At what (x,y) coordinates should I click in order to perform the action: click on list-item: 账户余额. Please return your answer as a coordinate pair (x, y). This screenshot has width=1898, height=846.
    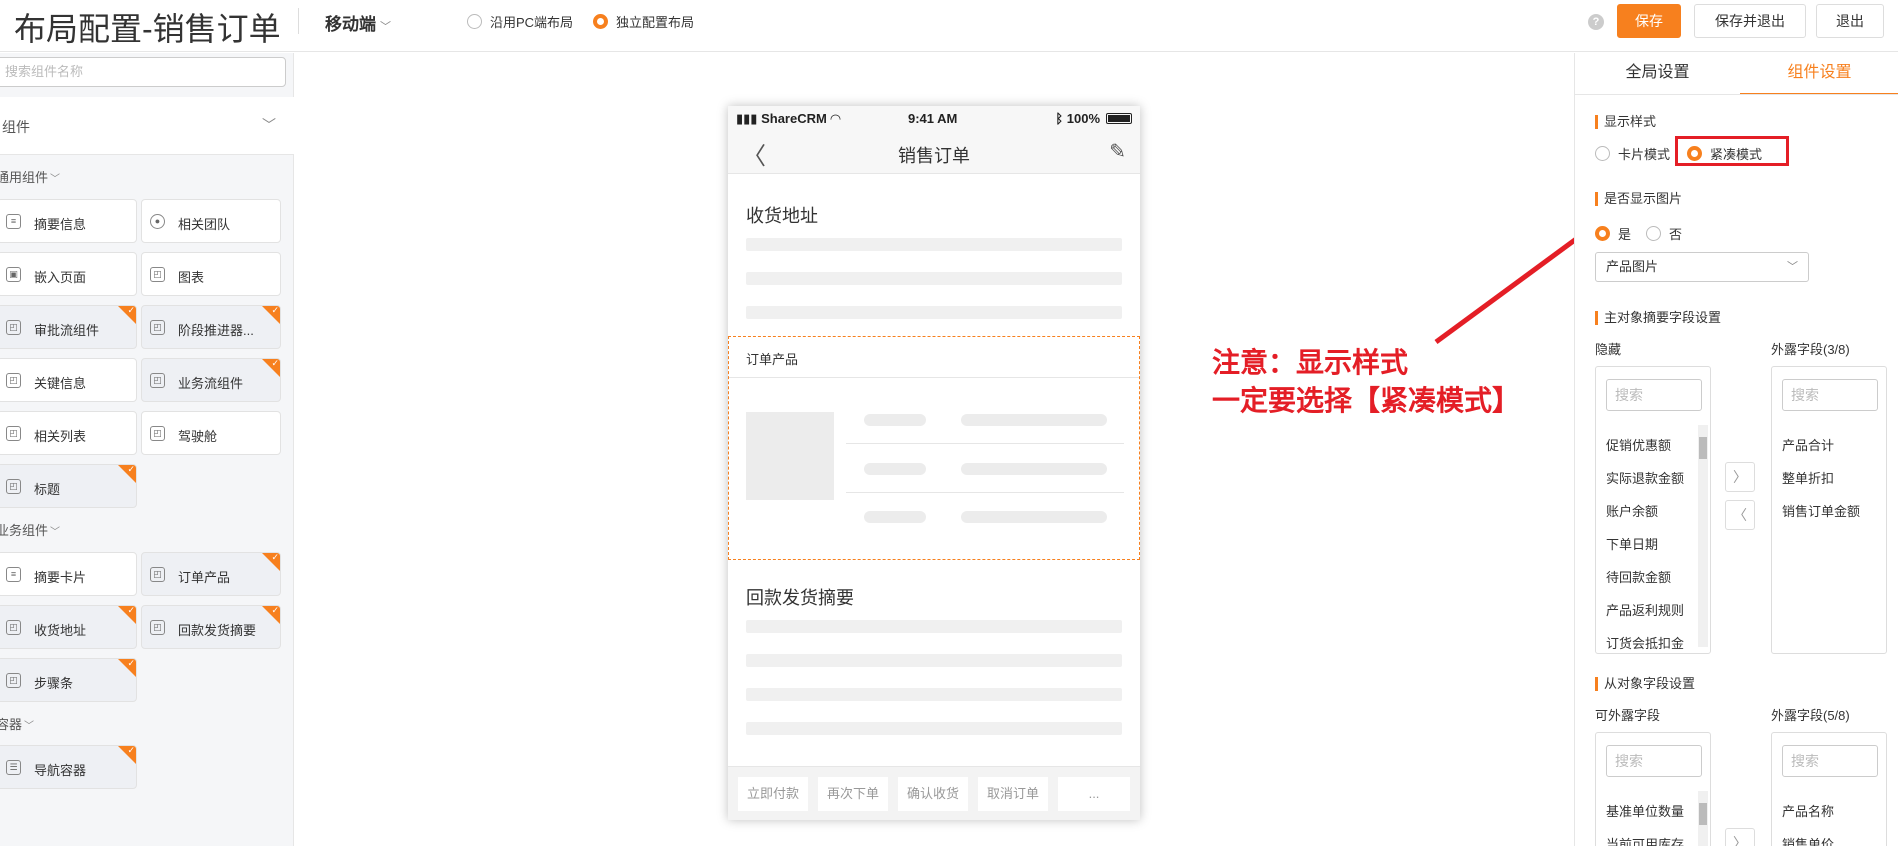
    Looking at the image, I should click on (1632, 510).